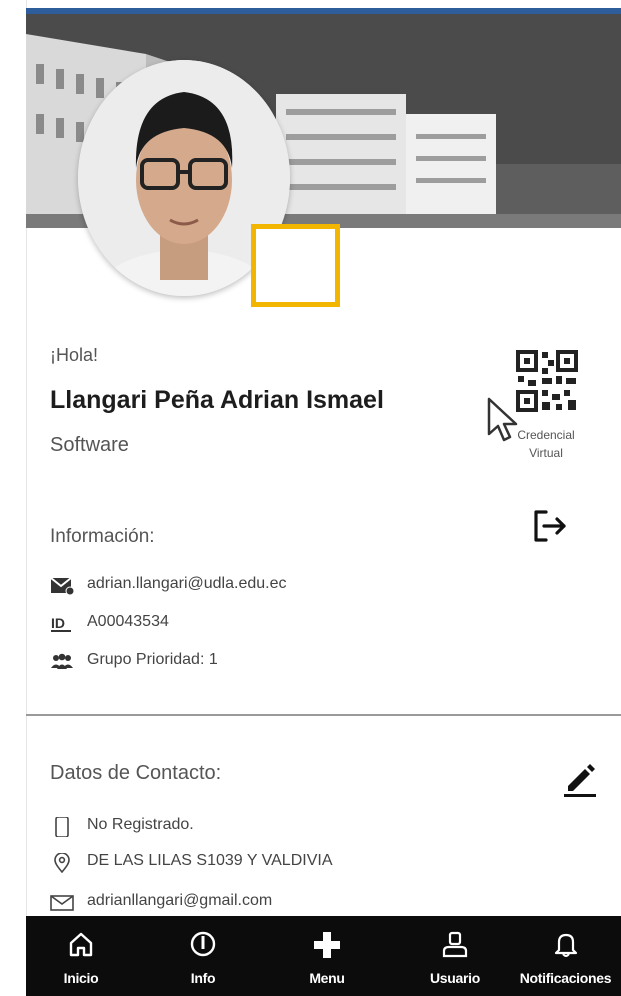  I want to click on logout-icon, so click(550, 526).